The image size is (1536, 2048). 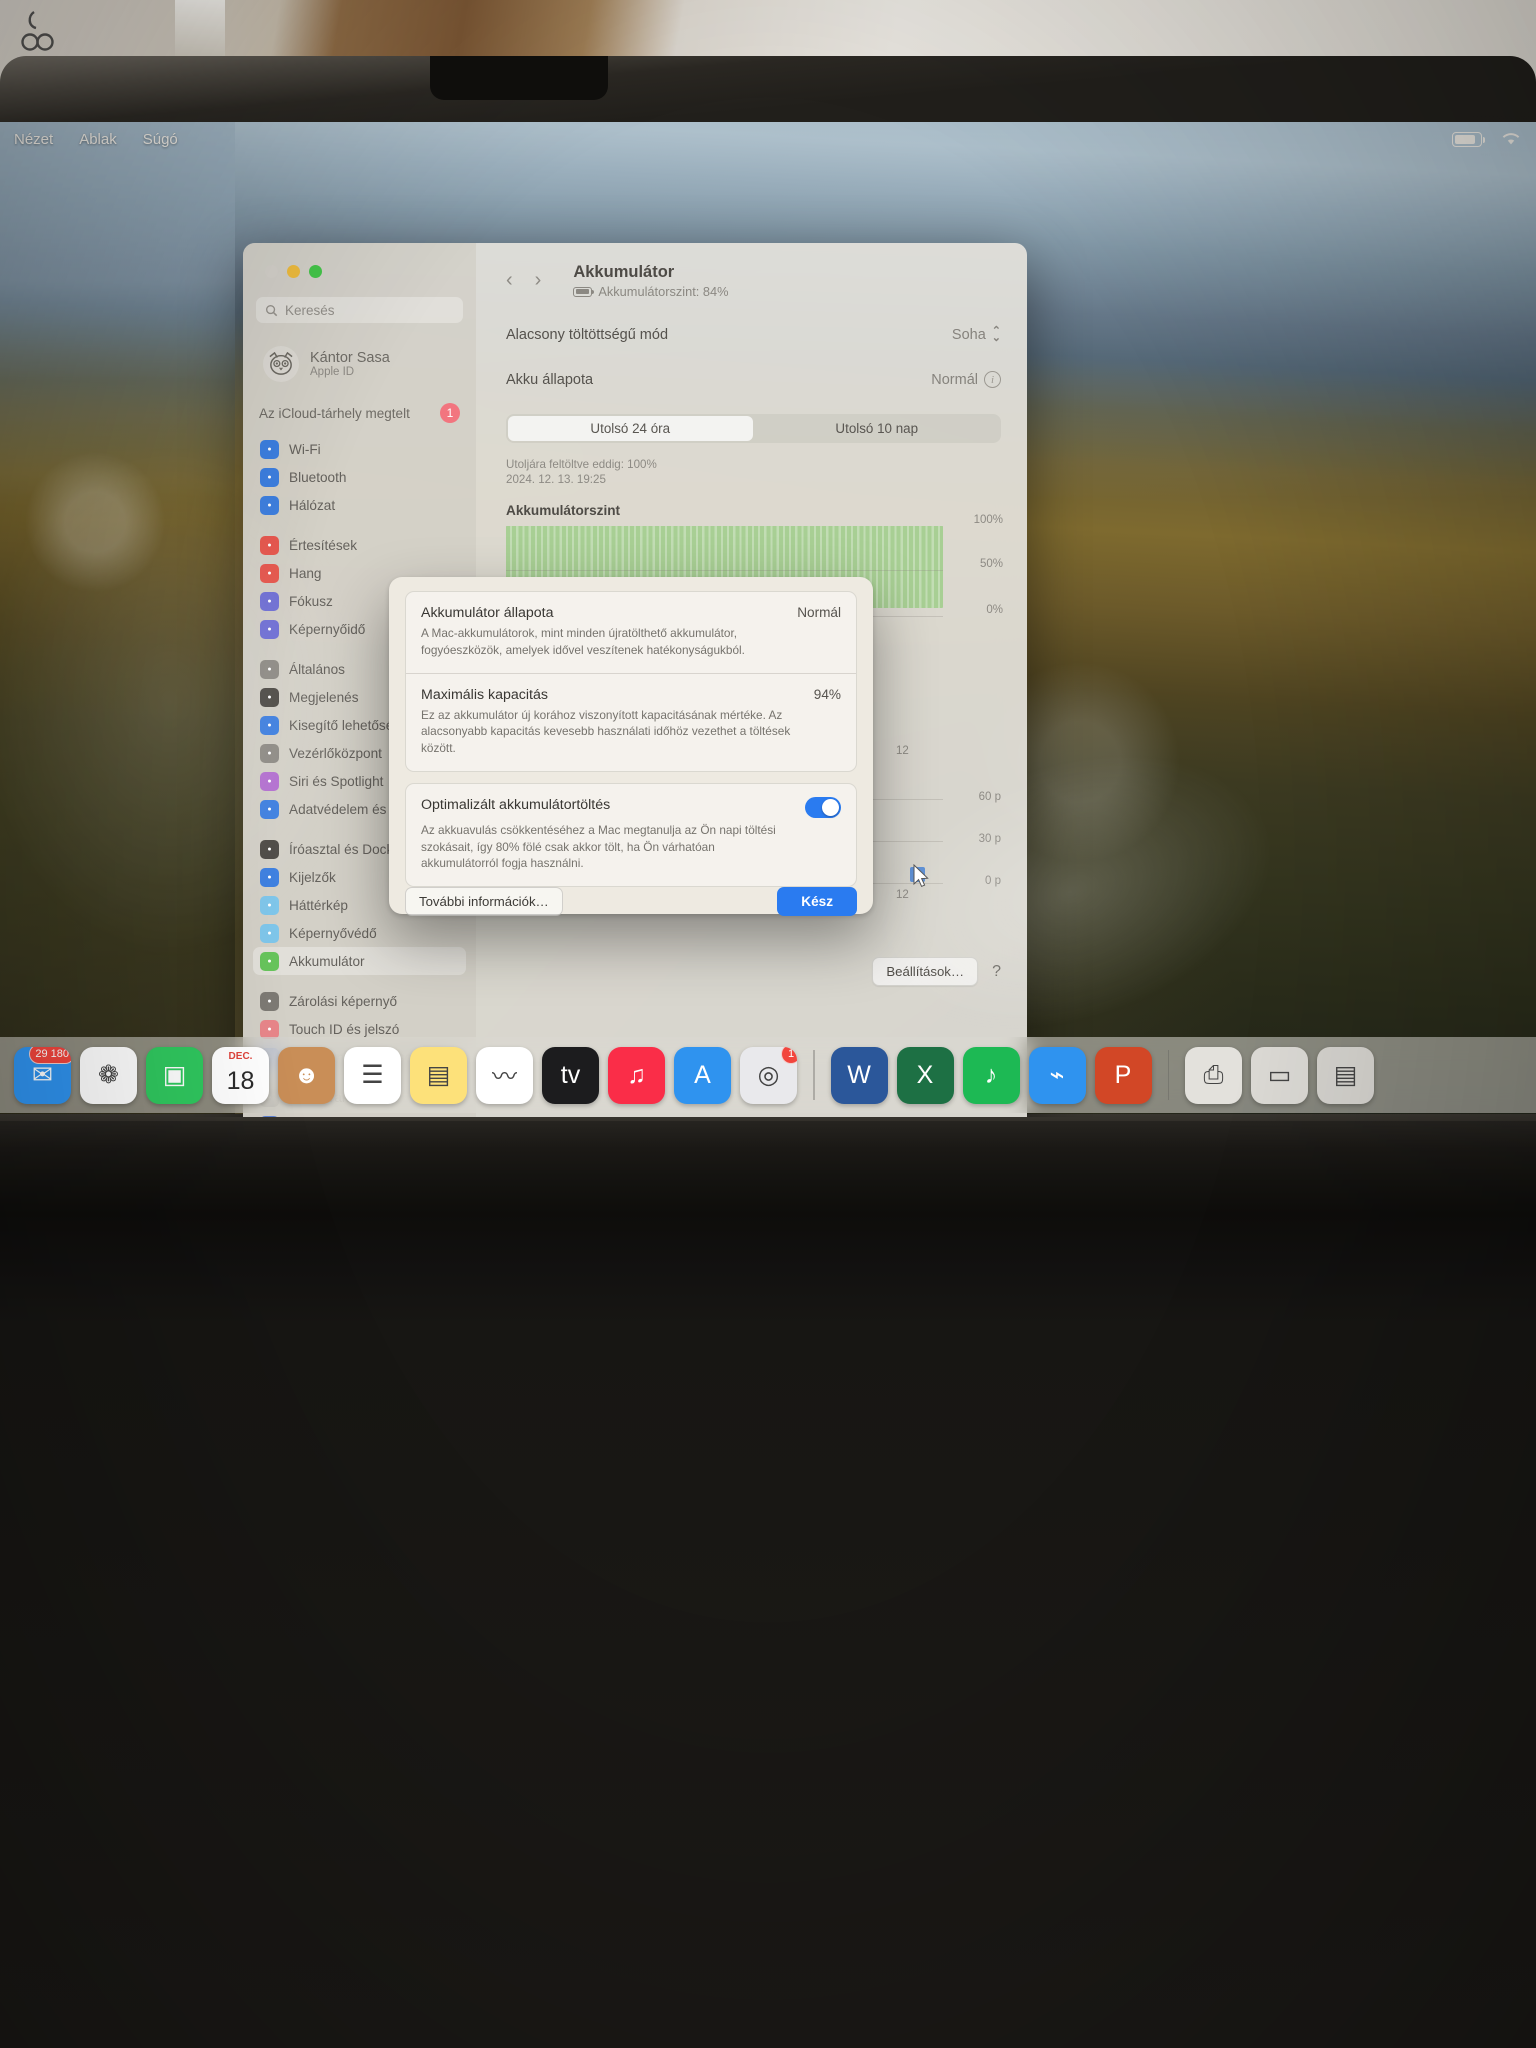 I want to click on spotify-icon: ♪, so click(x=991, y=1075).